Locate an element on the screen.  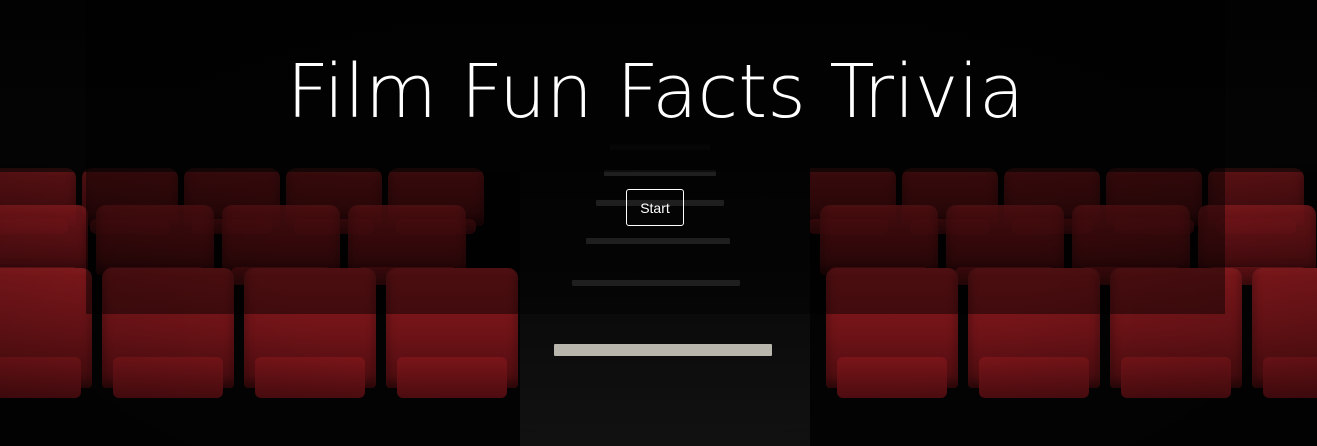
start-button: Start is located at coordinates (655, 207).